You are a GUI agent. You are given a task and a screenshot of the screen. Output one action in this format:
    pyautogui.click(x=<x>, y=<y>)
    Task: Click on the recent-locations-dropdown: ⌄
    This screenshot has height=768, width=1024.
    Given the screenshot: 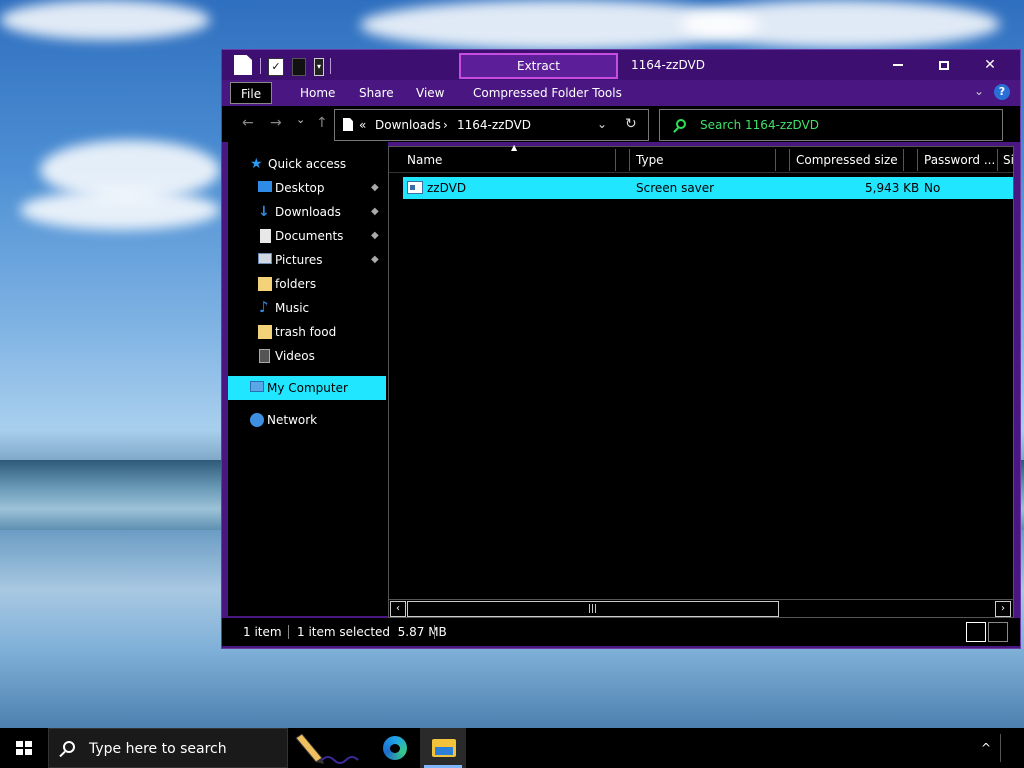 What is the action you would take?
    pyautogui.click(x=300, y=119)
    